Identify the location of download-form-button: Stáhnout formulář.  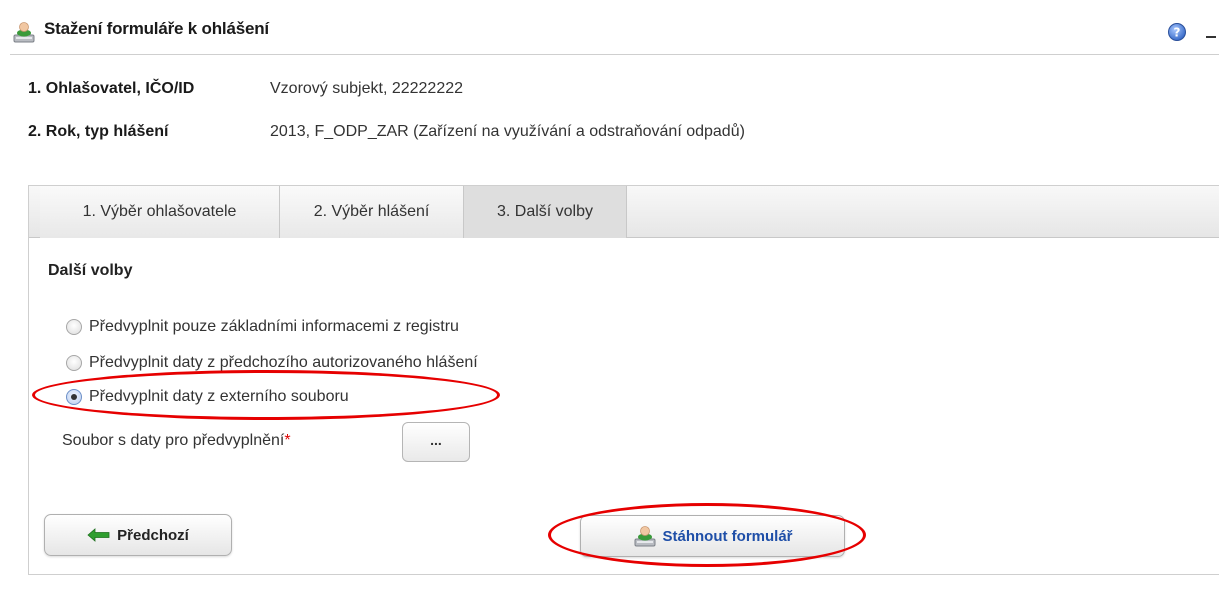
(712, 536).